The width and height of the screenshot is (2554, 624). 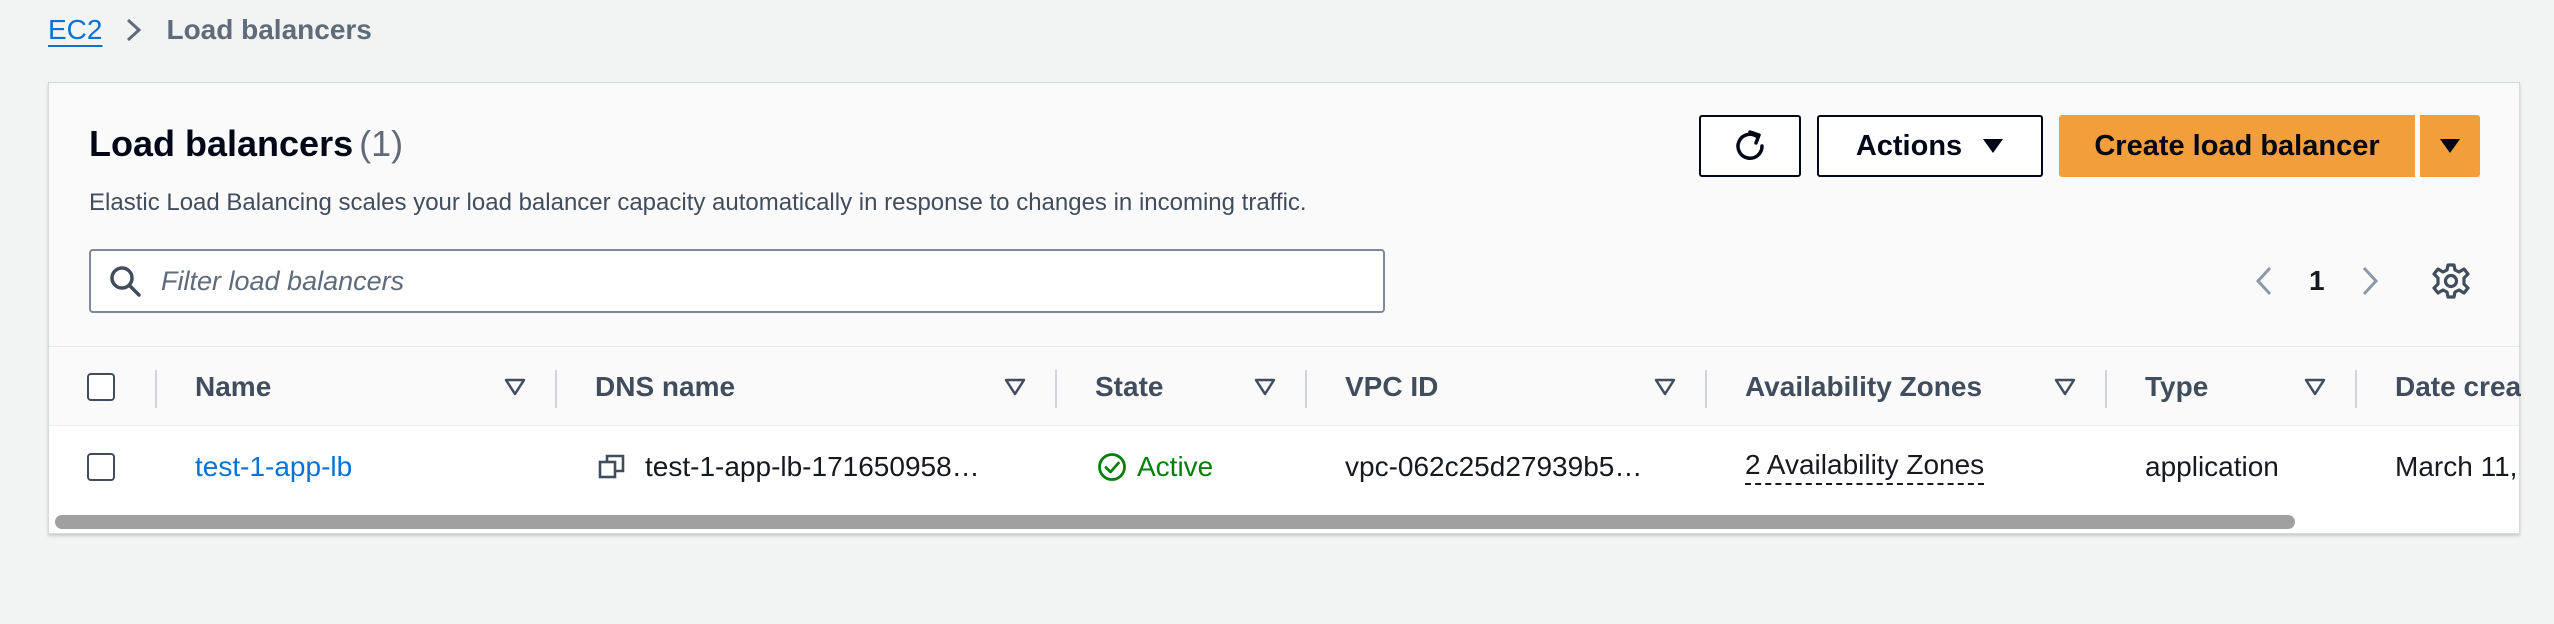 I want to click on column-header-name: Name, so click(x=320, y=386).